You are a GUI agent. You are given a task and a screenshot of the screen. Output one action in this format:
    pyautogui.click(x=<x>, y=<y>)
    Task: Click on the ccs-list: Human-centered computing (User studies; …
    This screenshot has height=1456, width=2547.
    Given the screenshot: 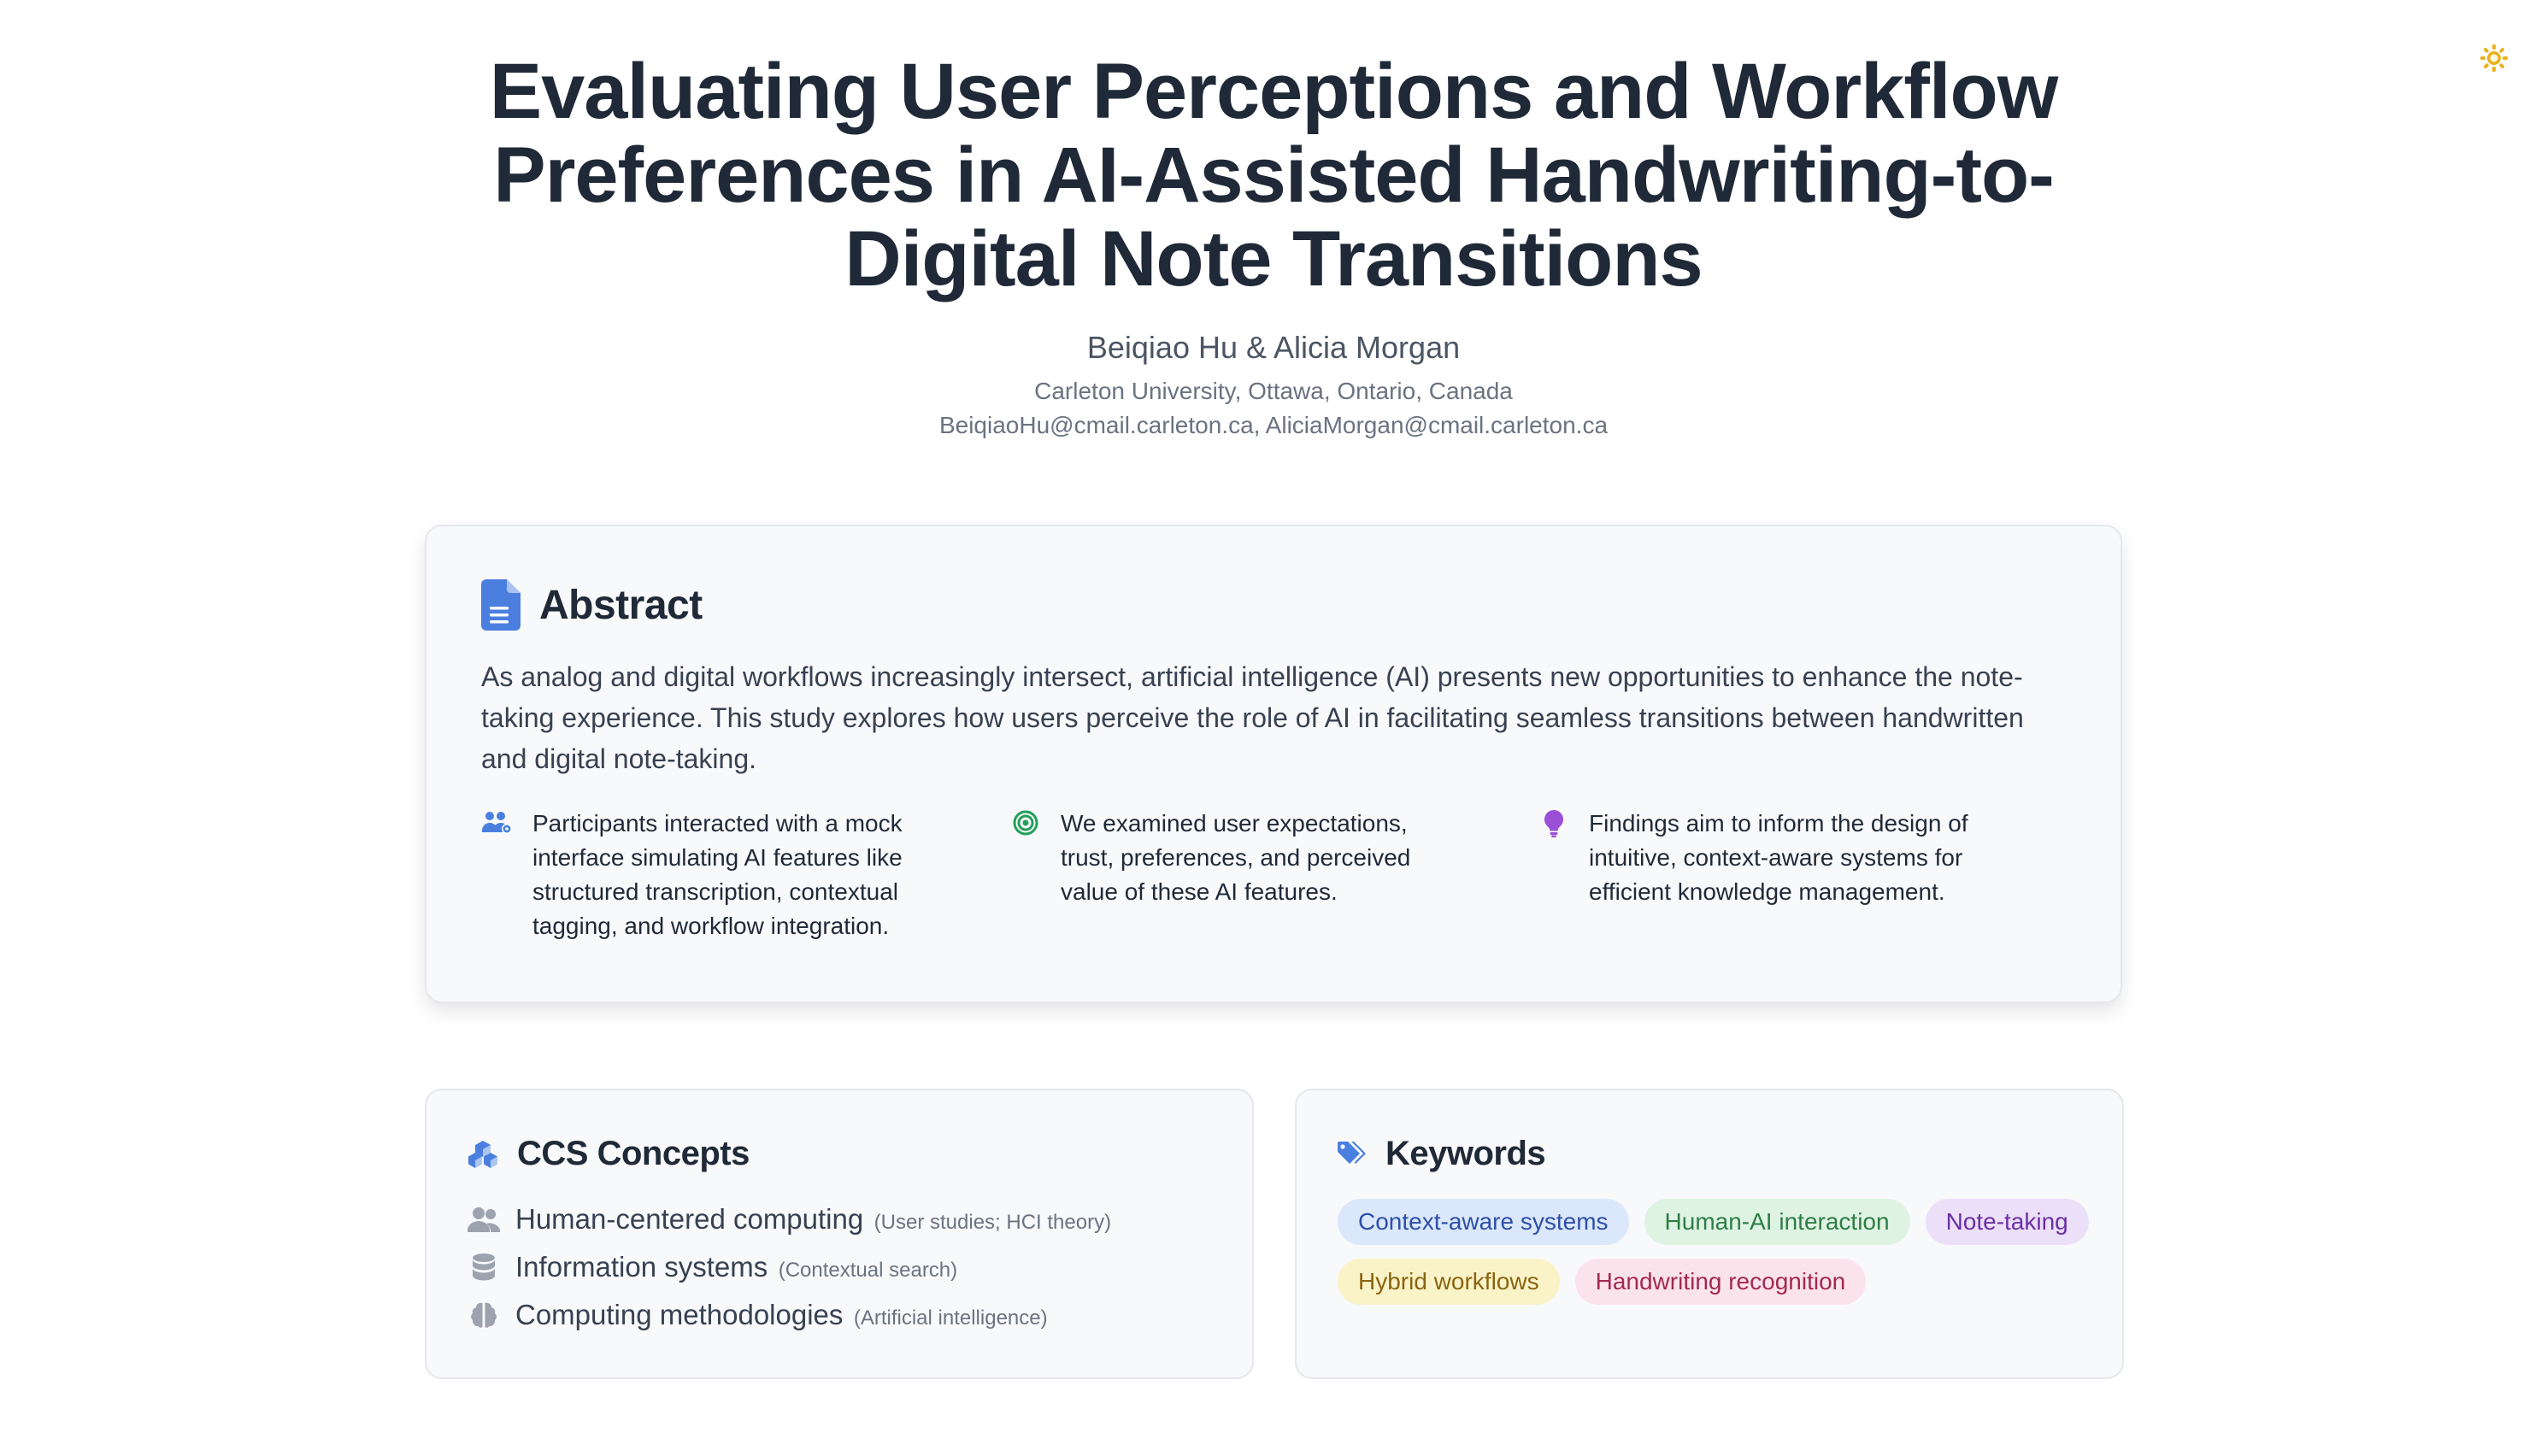 What is the action you would take?
    pyautogui.click(x=839, y=1267)
    